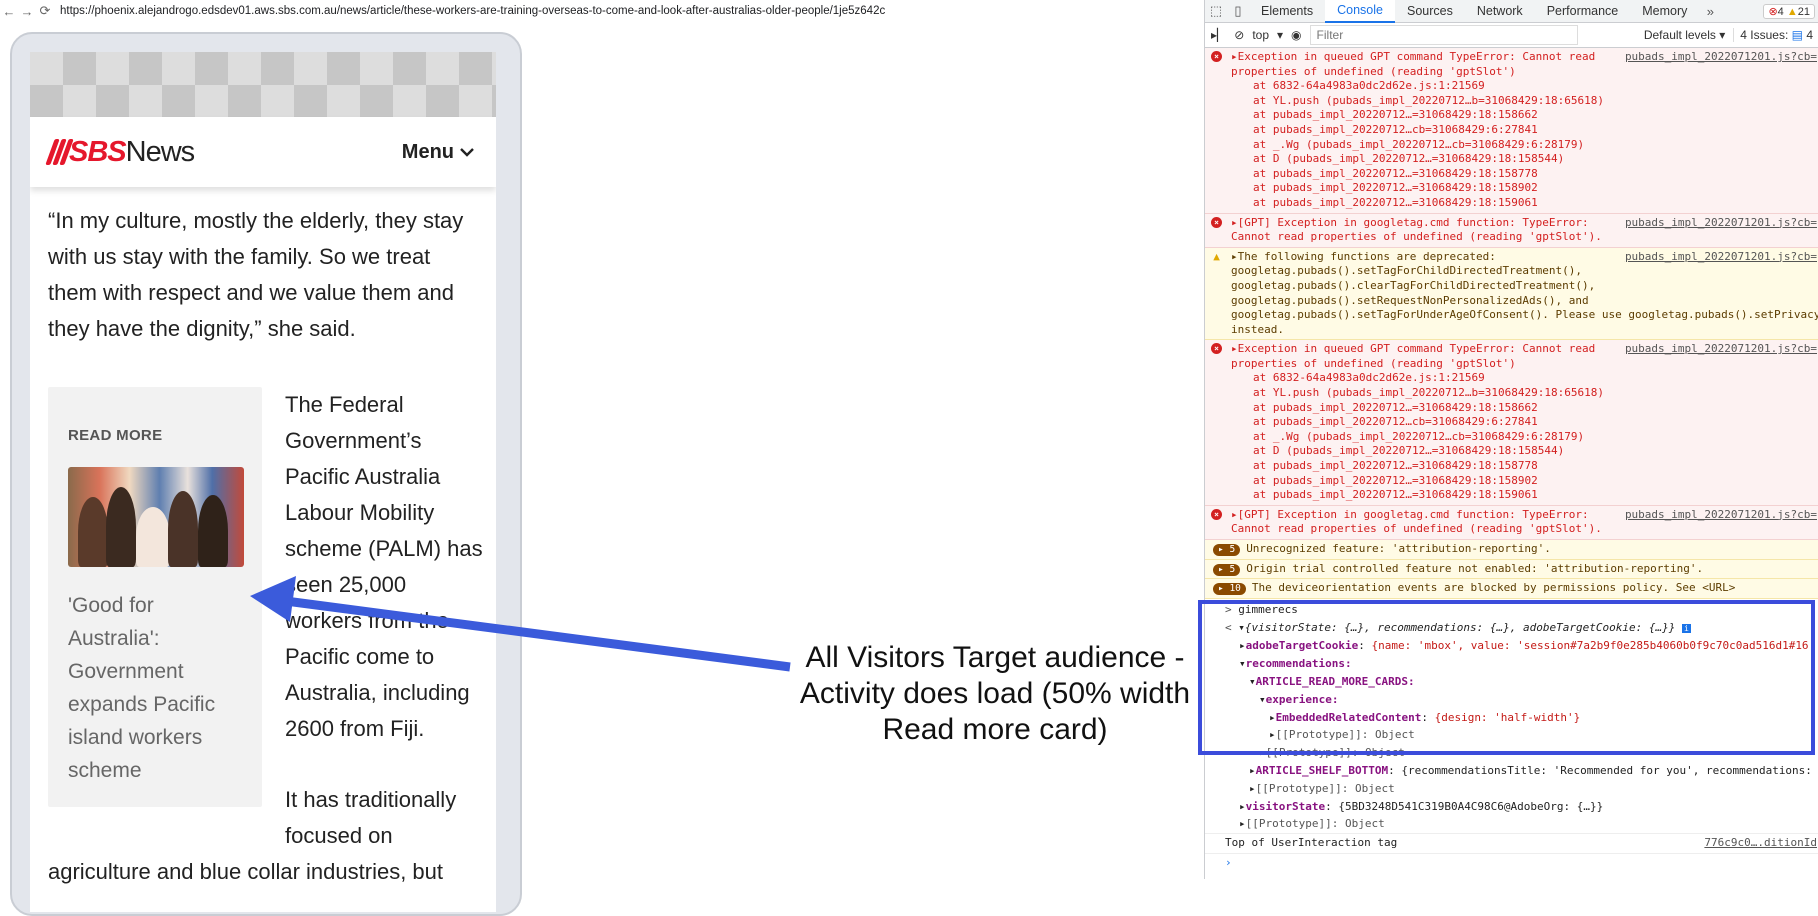  Describe the element at coordinates (1500, 11) in the screenshot. I see `tab-network: Network` at that location.